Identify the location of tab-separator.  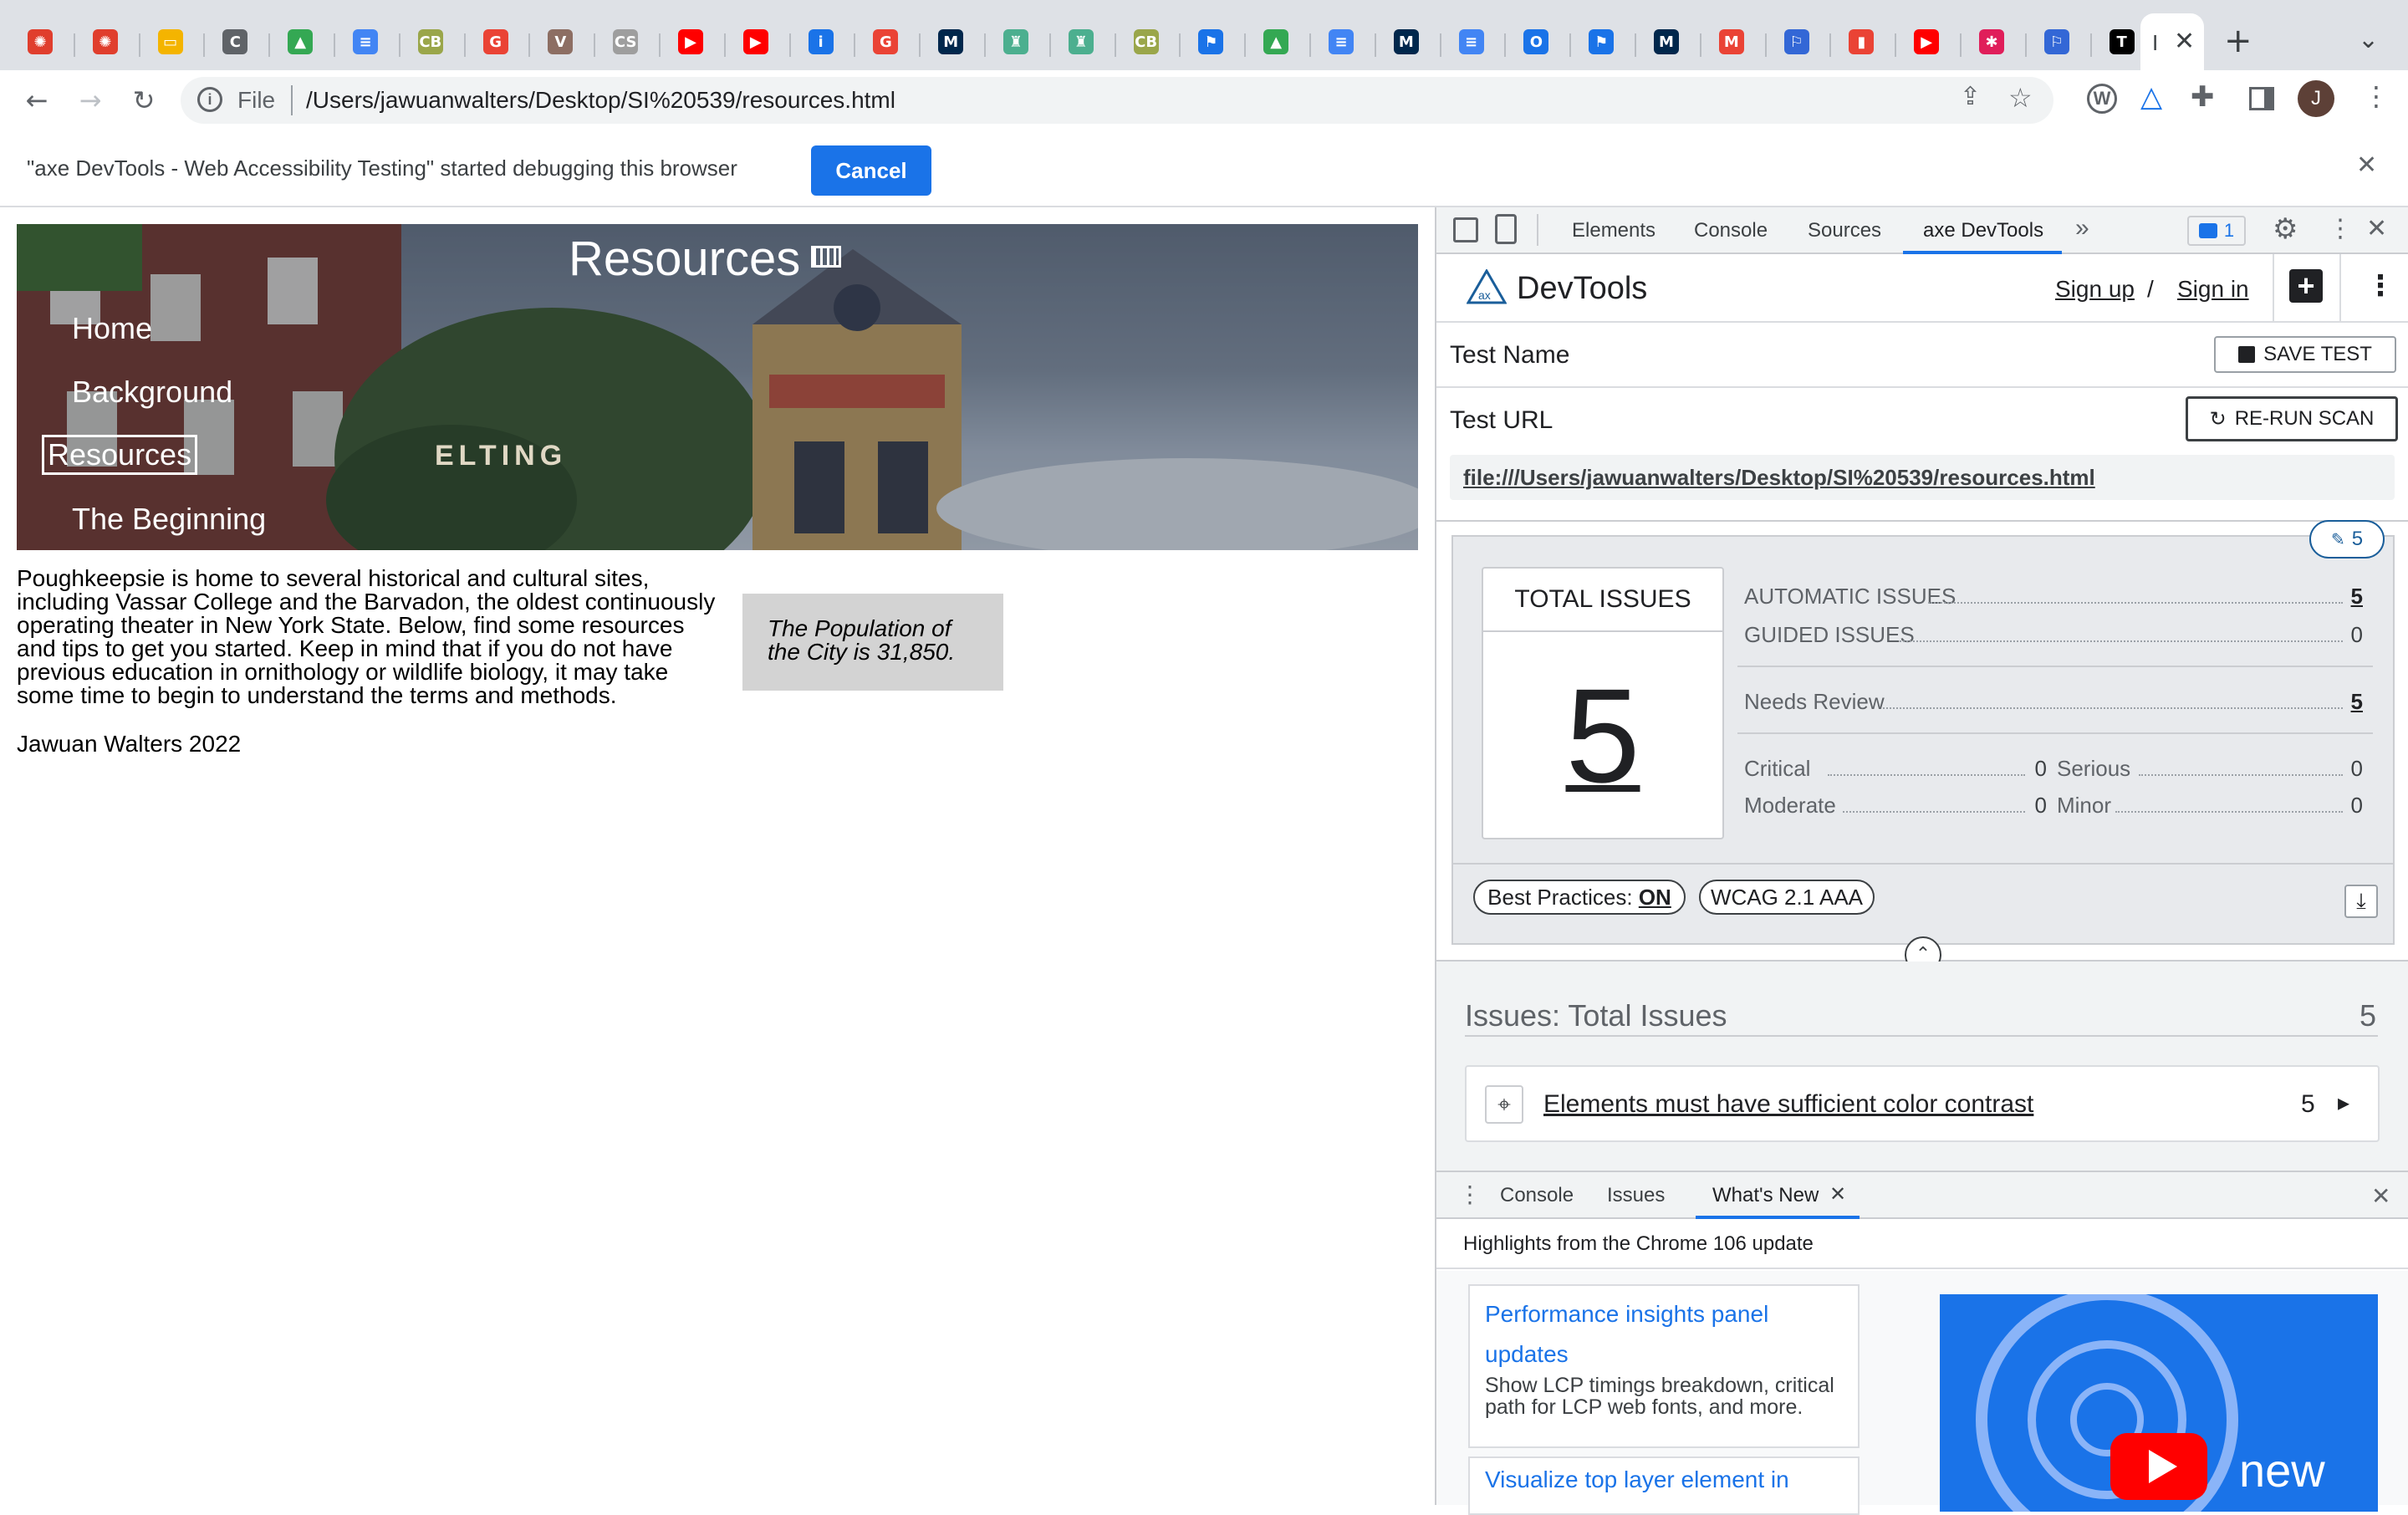
(1375, 45).